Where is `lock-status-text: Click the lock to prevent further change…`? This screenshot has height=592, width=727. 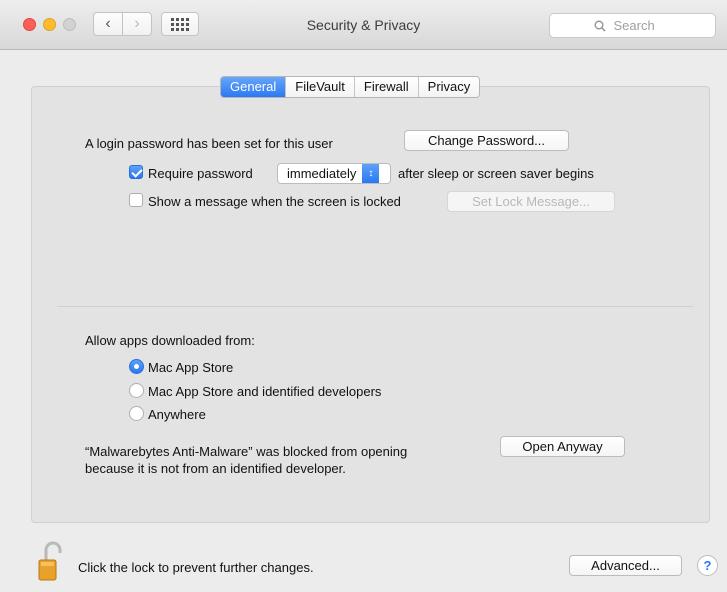
lock-status-text: Click the lock to prevent further change… is located at coordinates (196, 567).